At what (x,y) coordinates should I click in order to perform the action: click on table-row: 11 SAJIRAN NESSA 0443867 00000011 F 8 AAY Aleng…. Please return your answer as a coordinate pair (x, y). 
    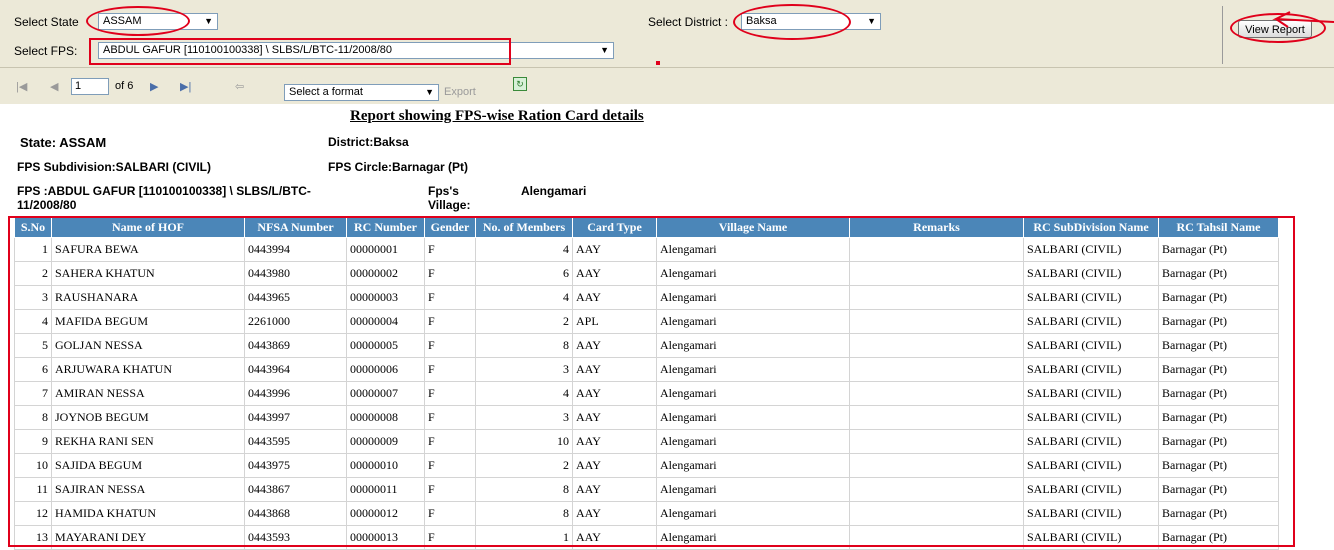
    Looking at the image, I should click on (646, 489).